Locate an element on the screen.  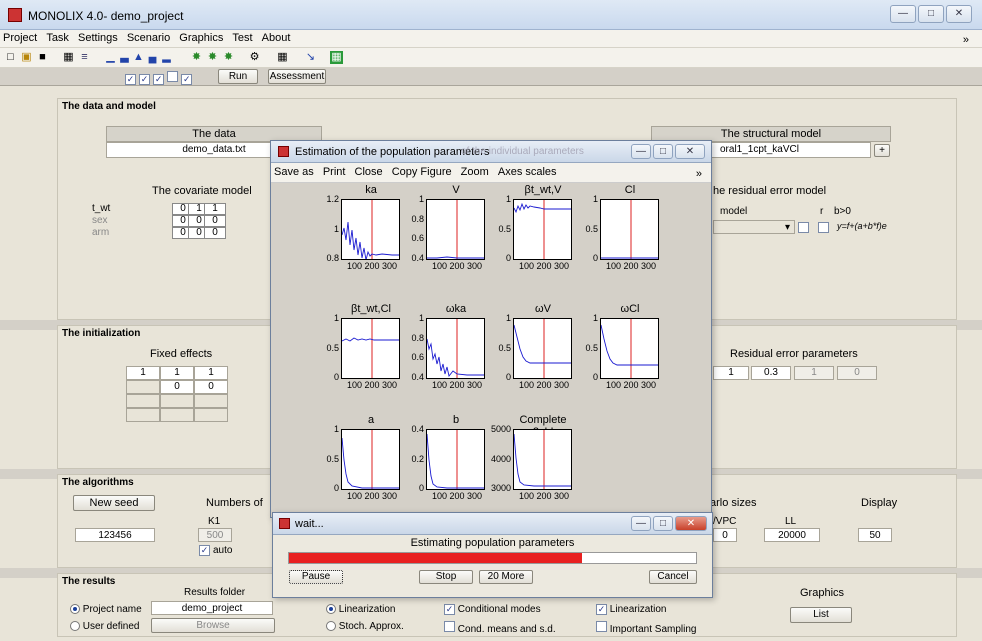
rp-cell: 1 is located at coordinates (814, 373).